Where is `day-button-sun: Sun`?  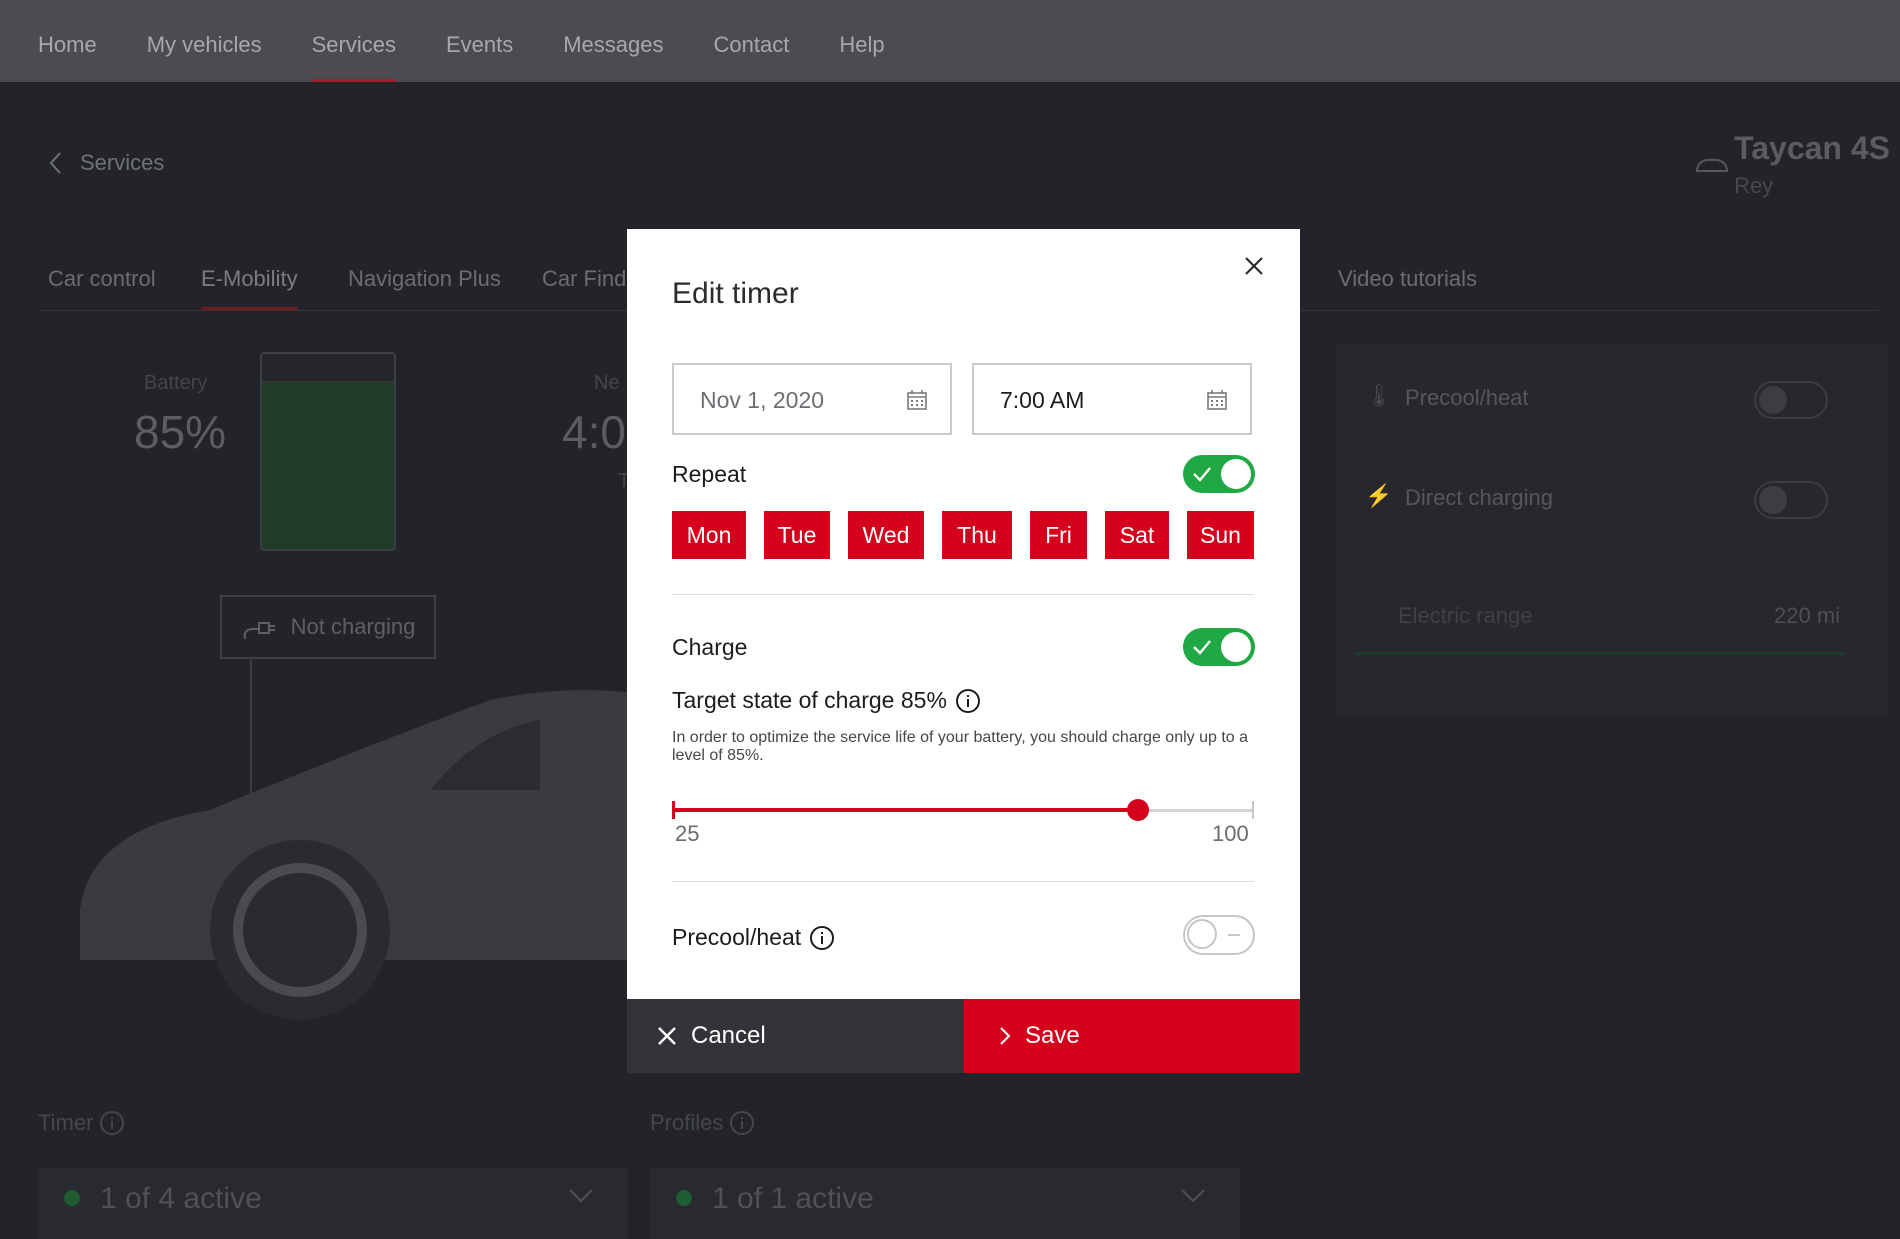 day-button-sun: Sun is located at coordinates (1220, 535).